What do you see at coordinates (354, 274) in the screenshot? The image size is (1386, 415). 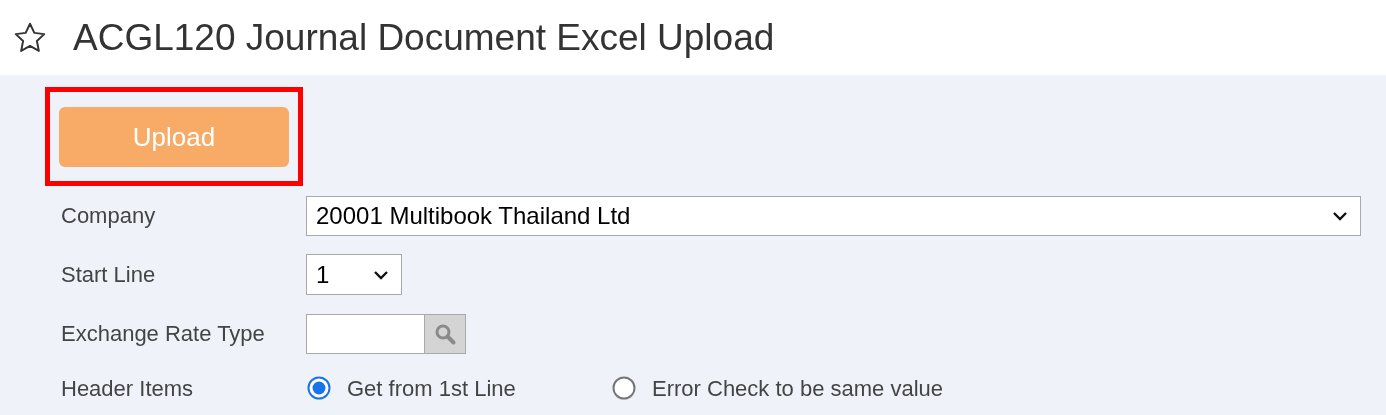 I see `dropdown: 1` at bounding box center [354, 274].